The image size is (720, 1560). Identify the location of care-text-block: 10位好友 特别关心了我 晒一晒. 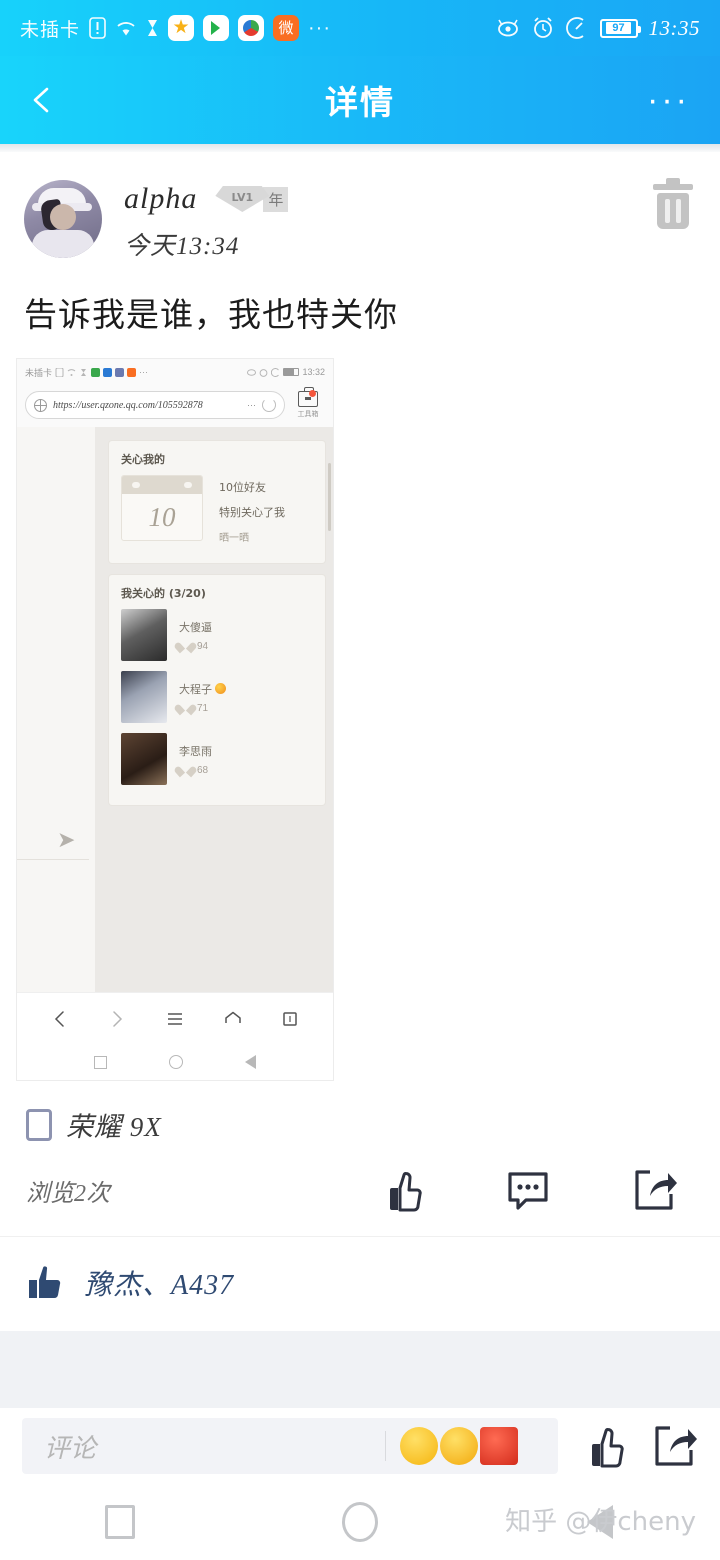
(252, 514).